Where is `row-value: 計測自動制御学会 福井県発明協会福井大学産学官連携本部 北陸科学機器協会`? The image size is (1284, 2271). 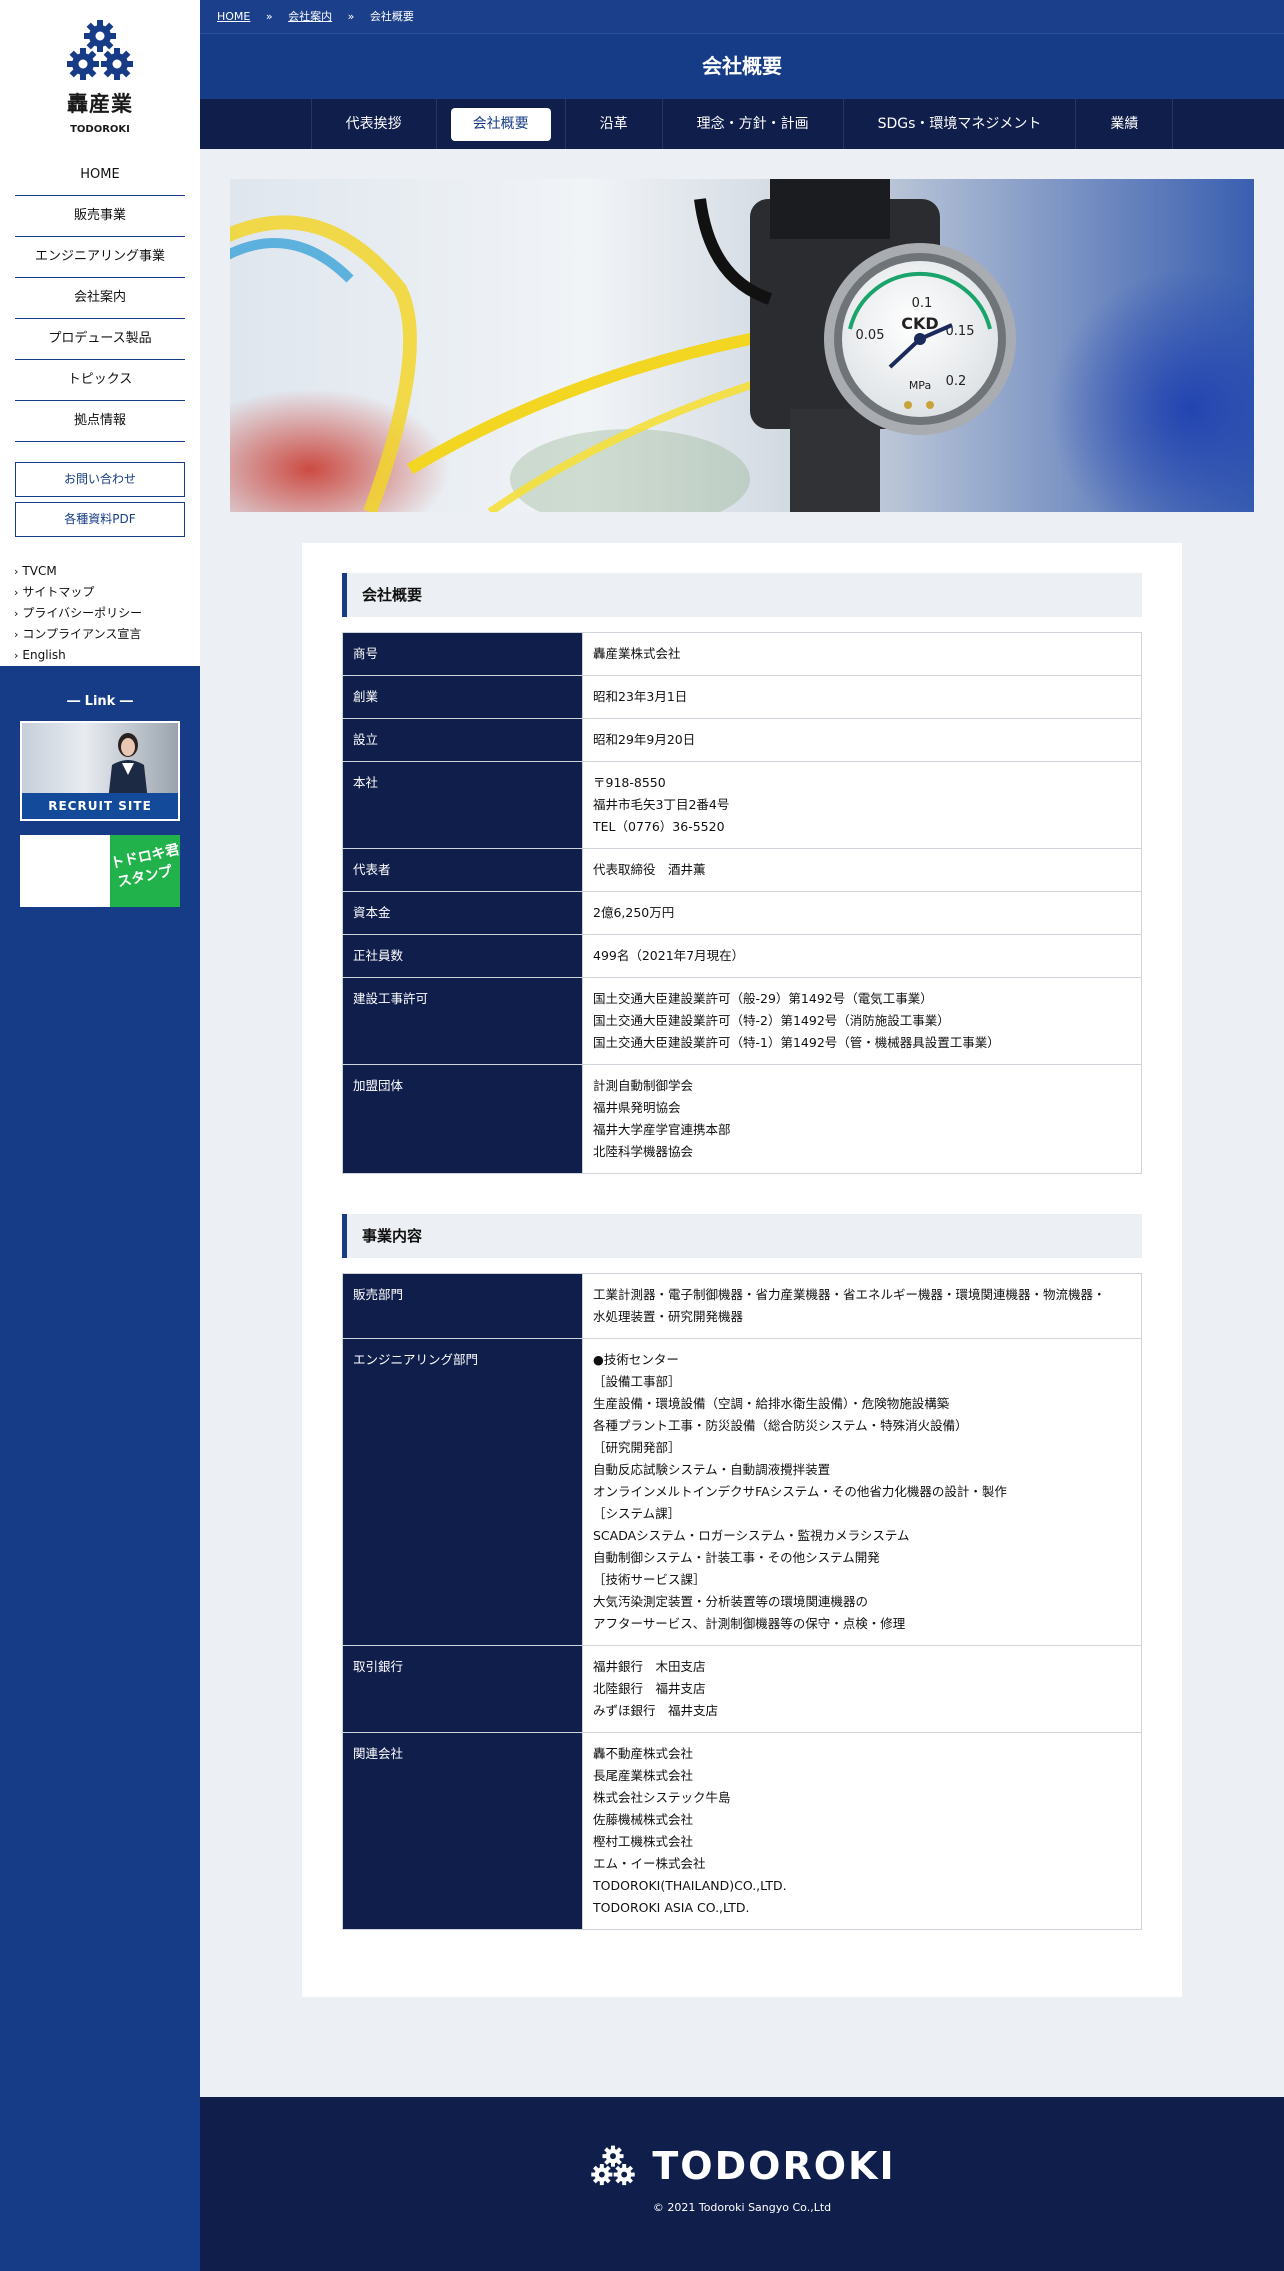
row-value: 計測自動制御学会 福井県発明協会福井大学産学官連携本部 北陸科学機器協会 is located at coordinates (862, 1119).